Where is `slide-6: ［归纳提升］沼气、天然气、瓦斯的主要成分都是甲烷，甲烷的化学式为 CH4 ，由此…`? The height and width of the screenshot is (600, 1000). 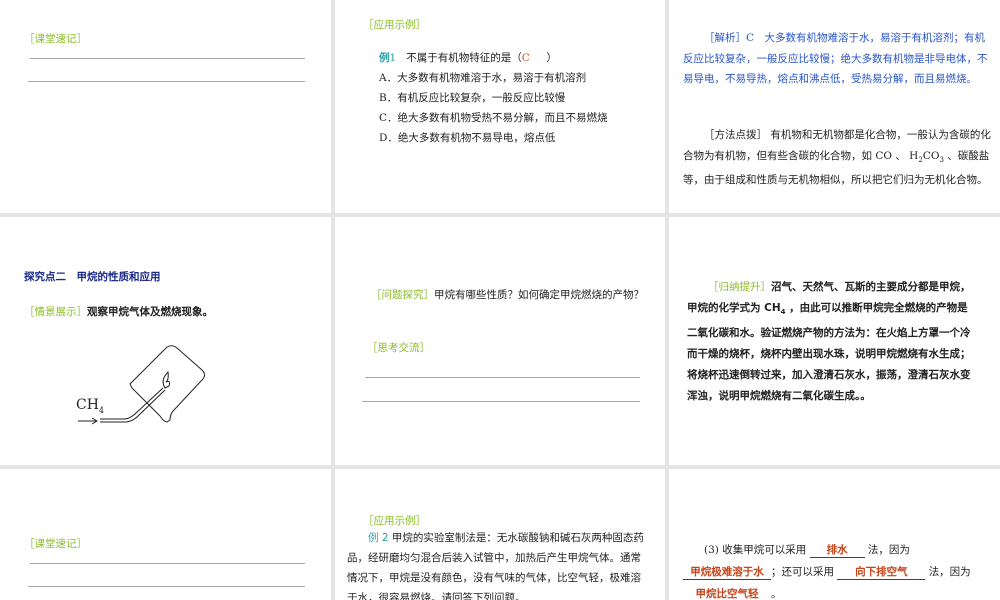
slide-6: ［归纳提升］沼气、天然气、瓦斯的主要成分都是甲烷，甲烷的化学式为 CH4 ，由此… is located at coordinates (834, 341).